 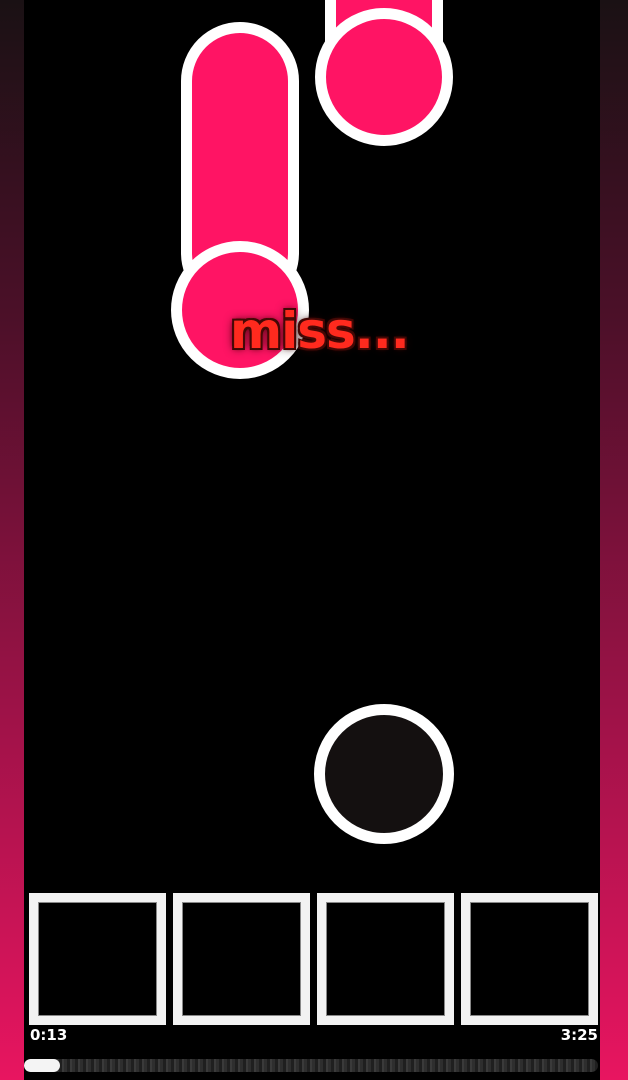 What do you see at coordinates (579, 1035) in the screenshot?
I see `total-time: 3:25` at bounding box center [579, 1035].